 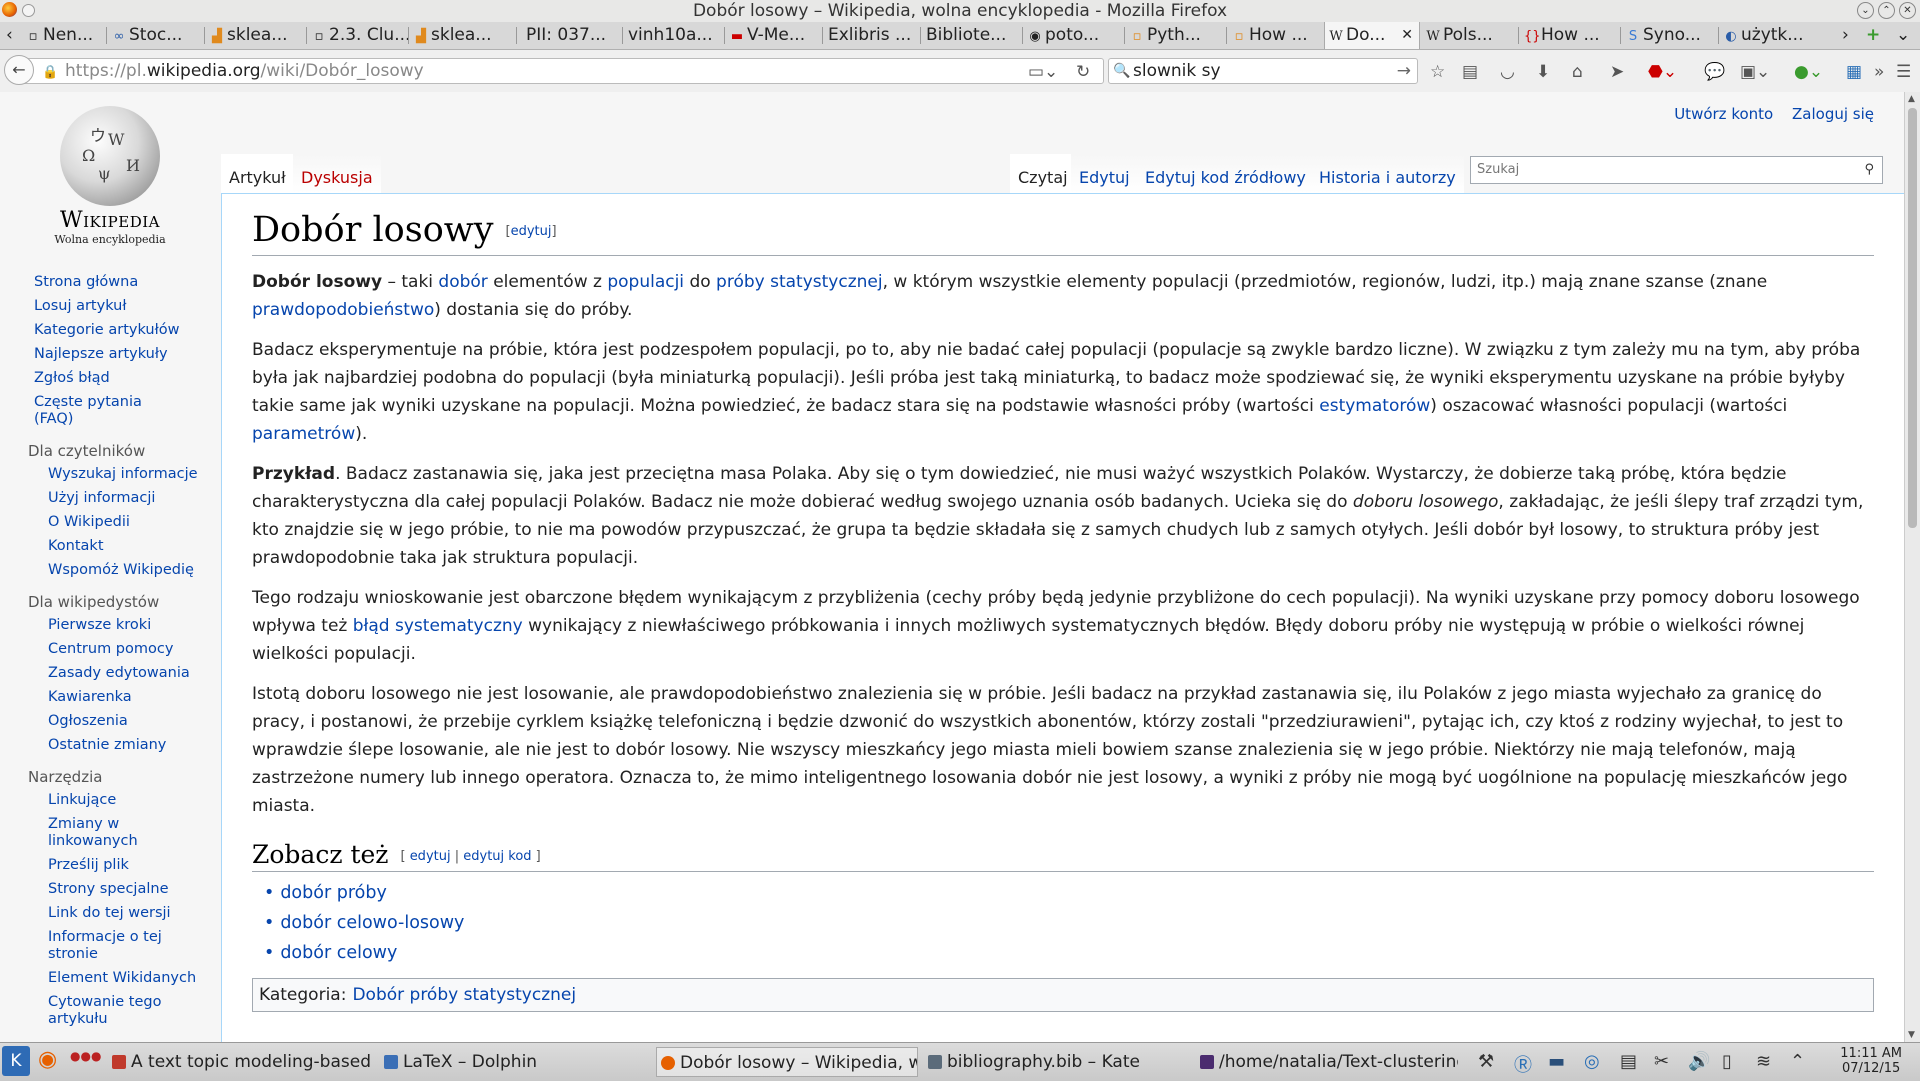 What do you see at coordinates (123, 800) in the screenshot?
I see `sidebar-item: Linkujące` at bounding box center [123, 800].